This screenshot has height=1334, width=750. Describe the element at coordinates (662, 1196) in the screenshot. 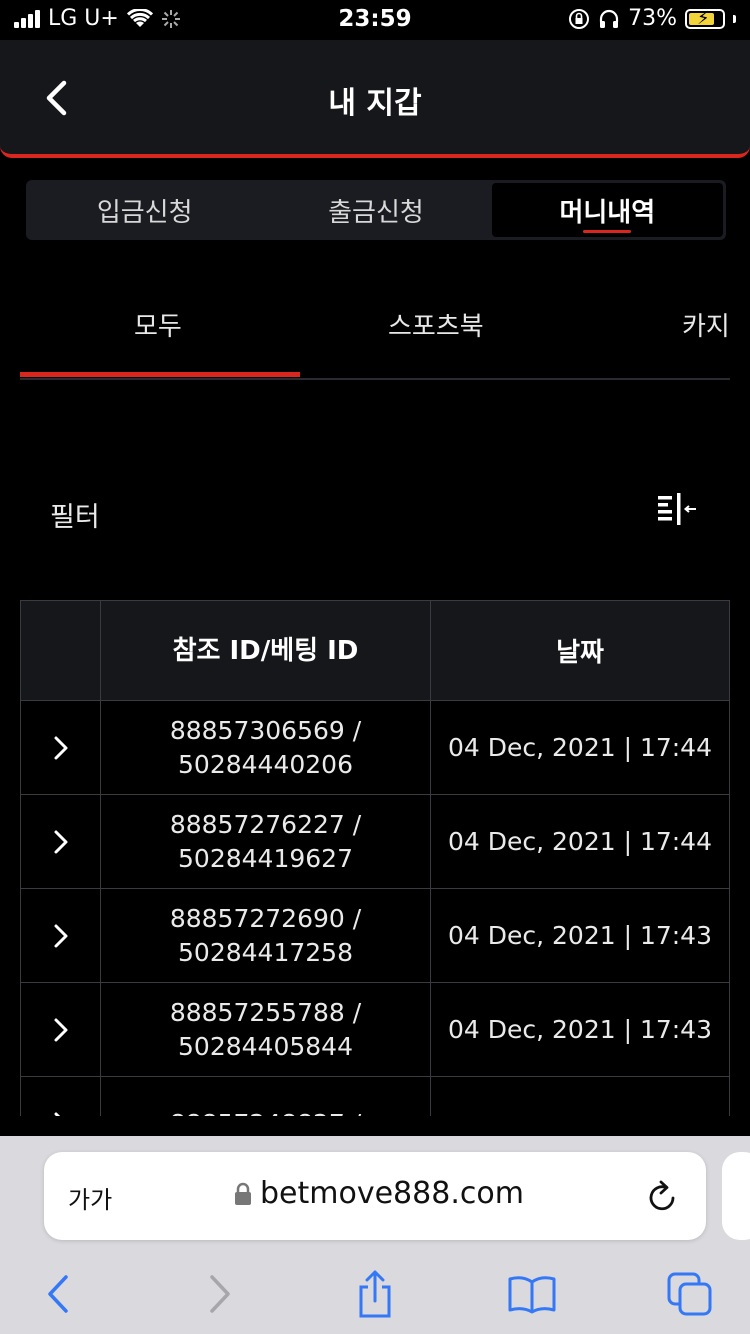

I see `reload-icon` at that location.